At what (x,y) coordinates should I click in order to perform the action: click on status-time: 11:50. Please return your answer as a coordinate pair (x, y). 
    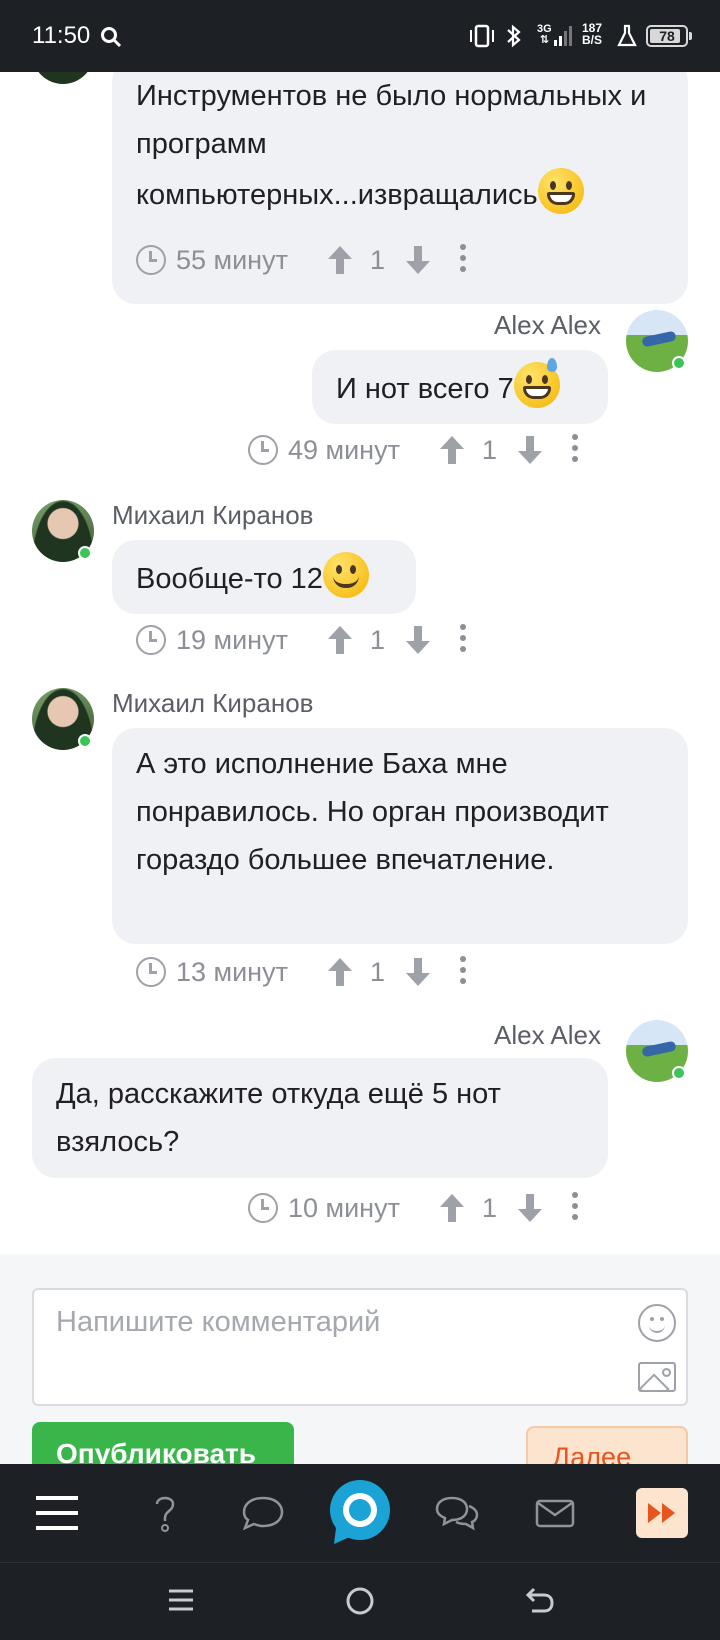
    Looking at the image, I should click on (61, 35).